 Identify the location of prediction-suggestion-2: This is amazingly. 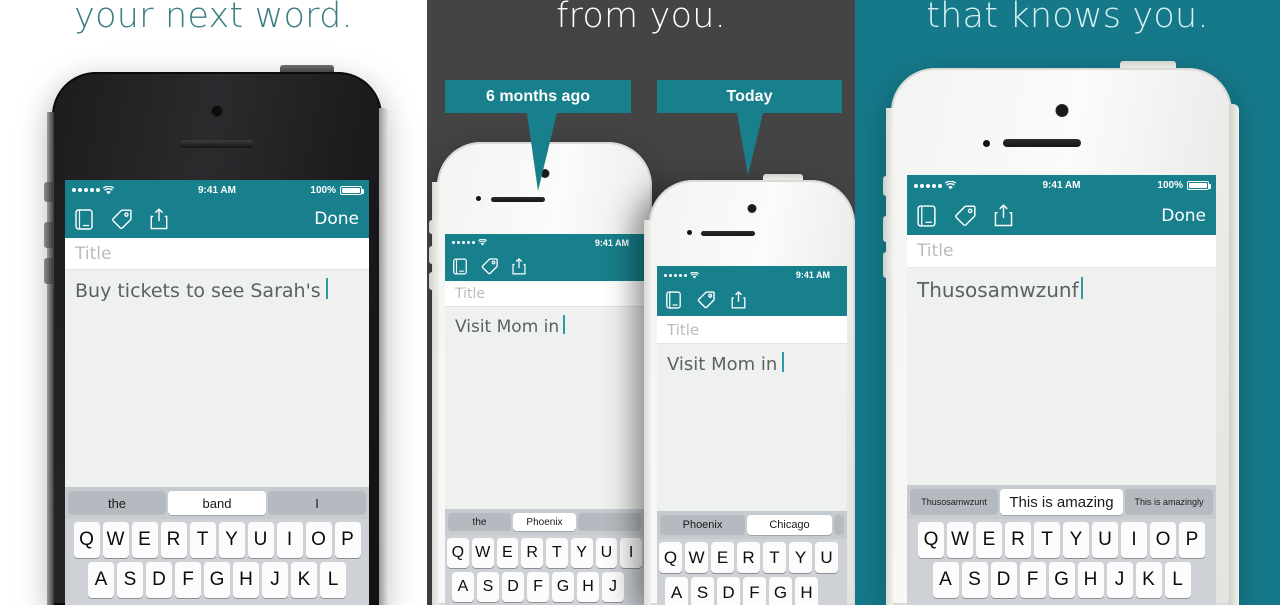
(1169, 502).